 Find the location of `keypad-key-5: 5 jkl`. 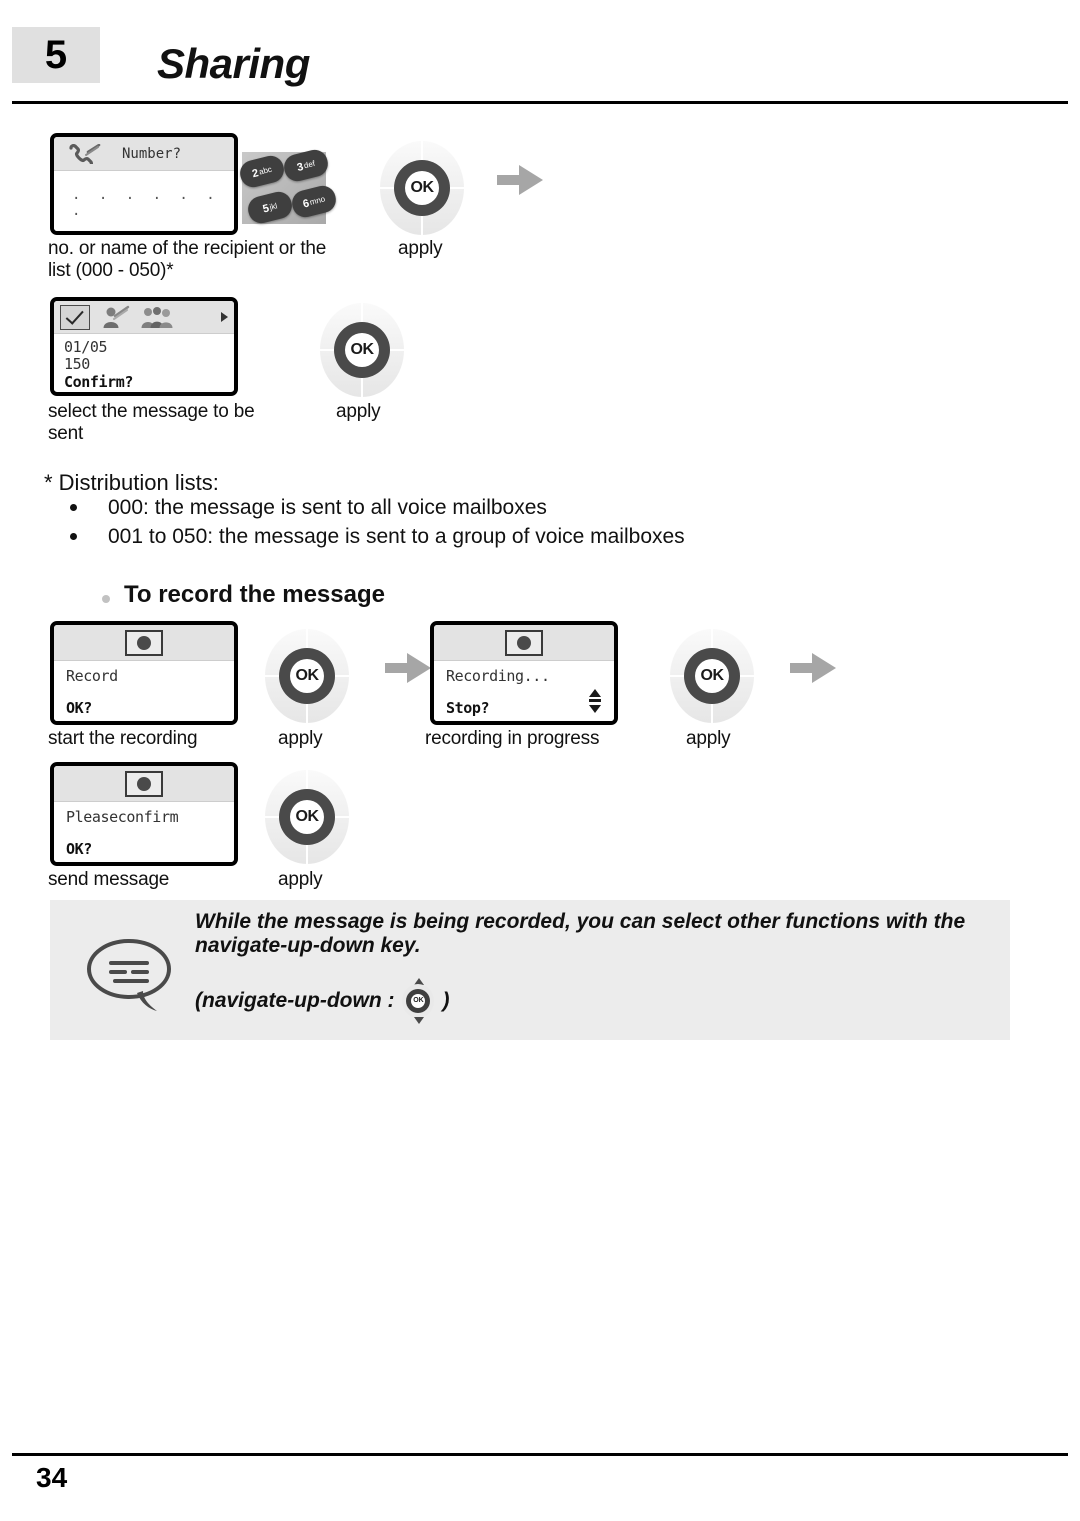

keypad-key-5: 5 jkl is located at coordinates (270, 207).